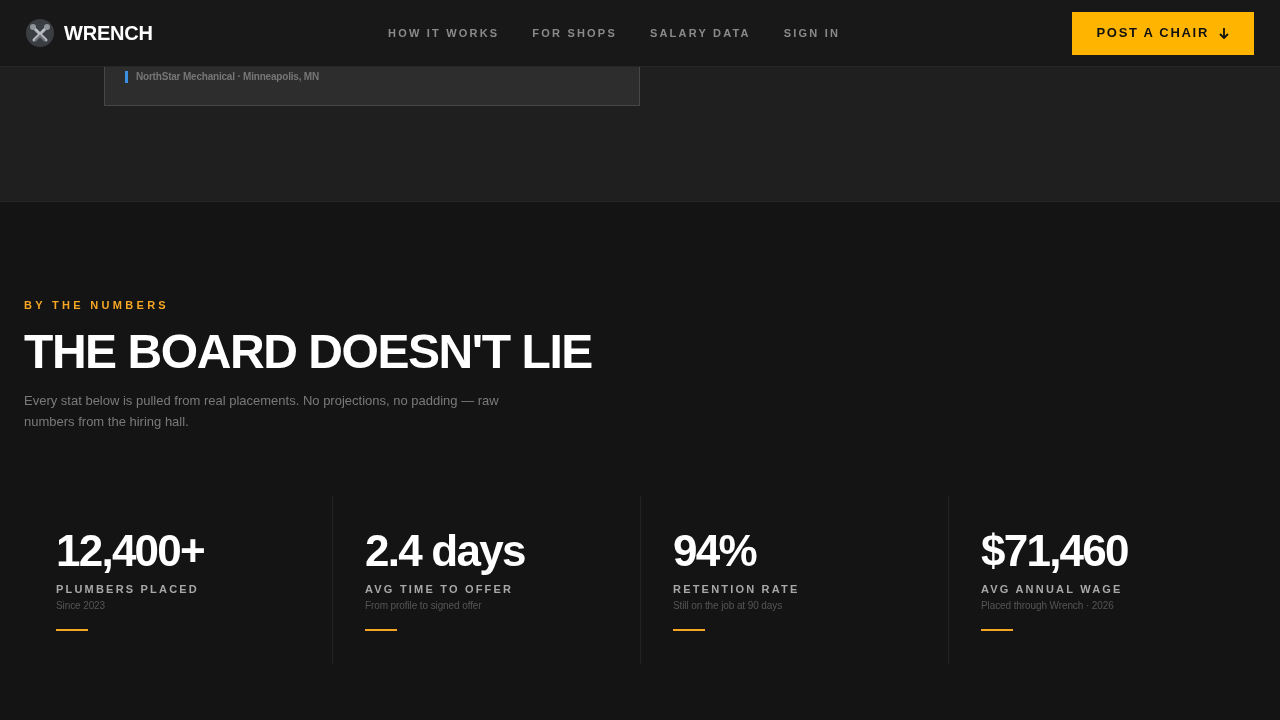 This screenshot has height=720, width=1280. I want to click on stat-label: RETENTION RATE, so click(736, 589).